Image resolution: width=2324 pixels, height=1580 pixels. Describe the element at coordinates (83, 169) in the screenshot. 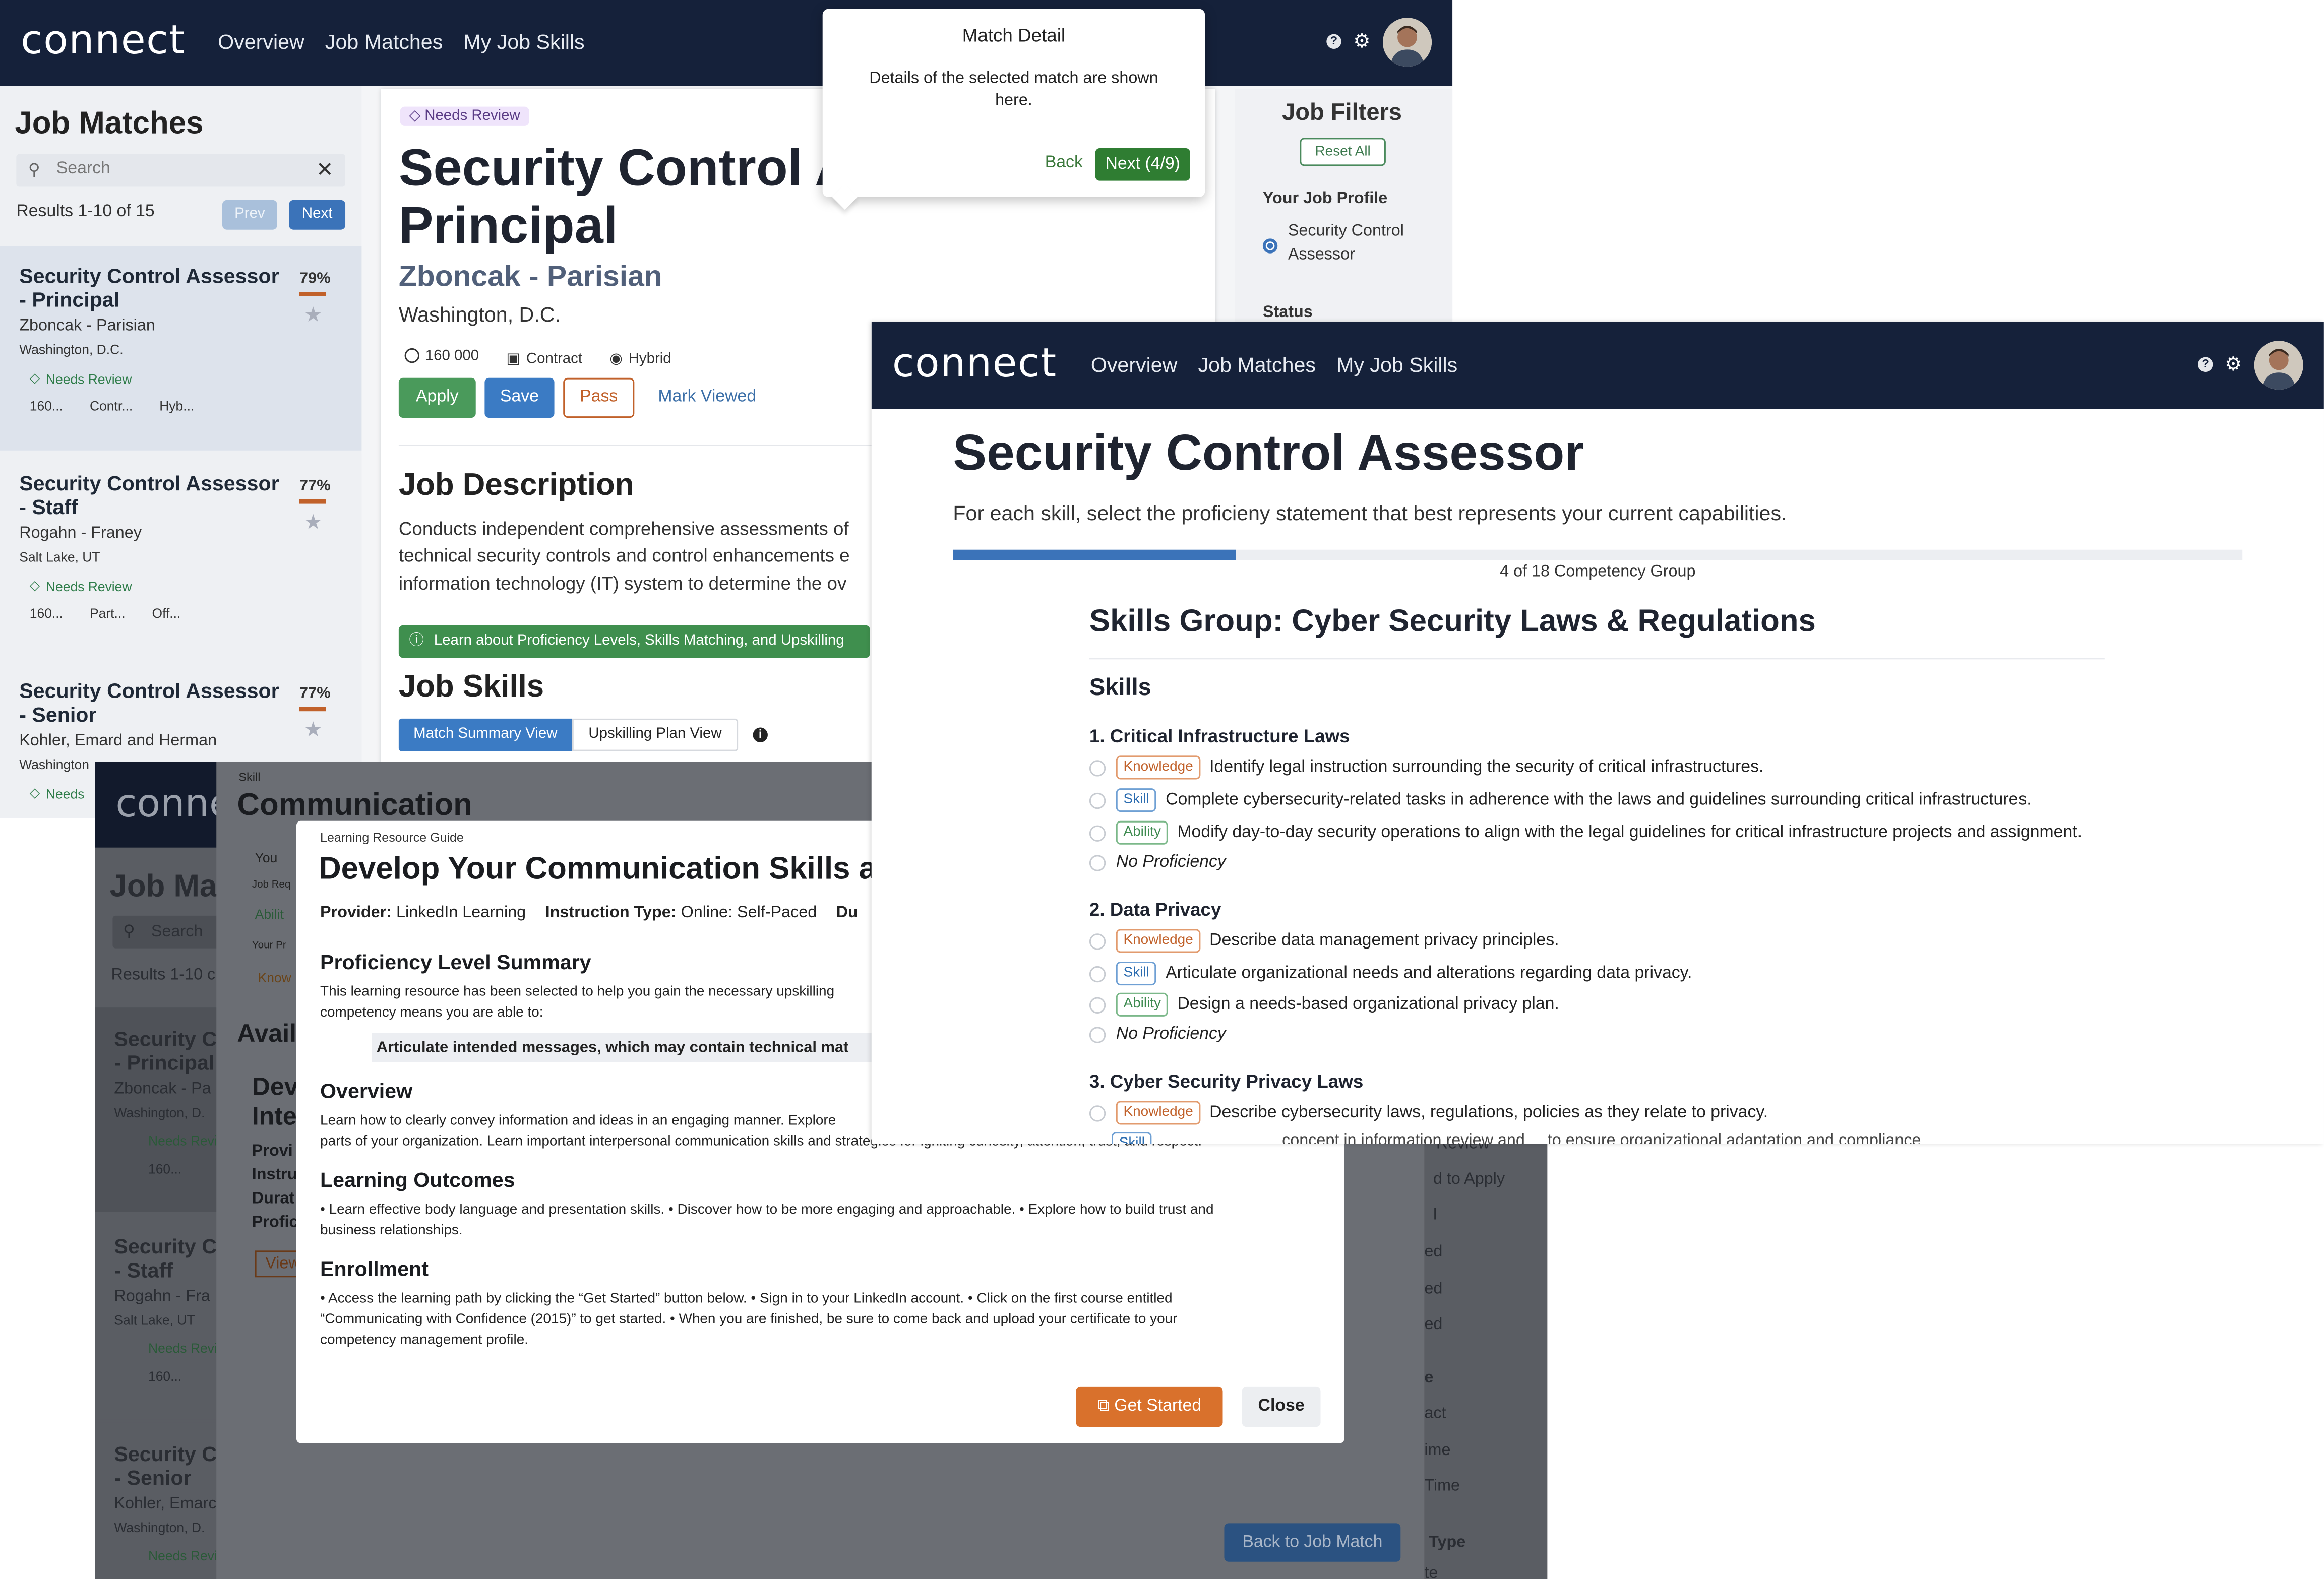

I see `search-placeholder: Search` at that location.